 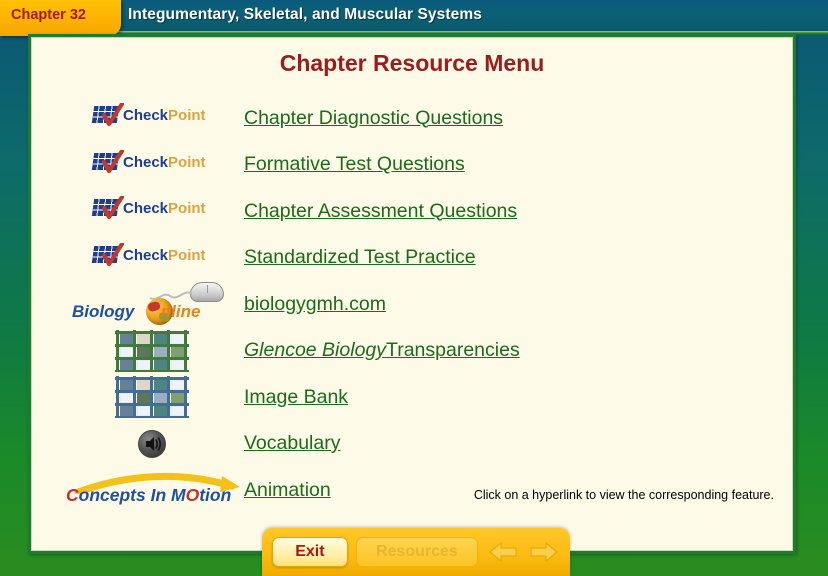 I want to click on cim-rest2: tion, so click(x=215, y=495).